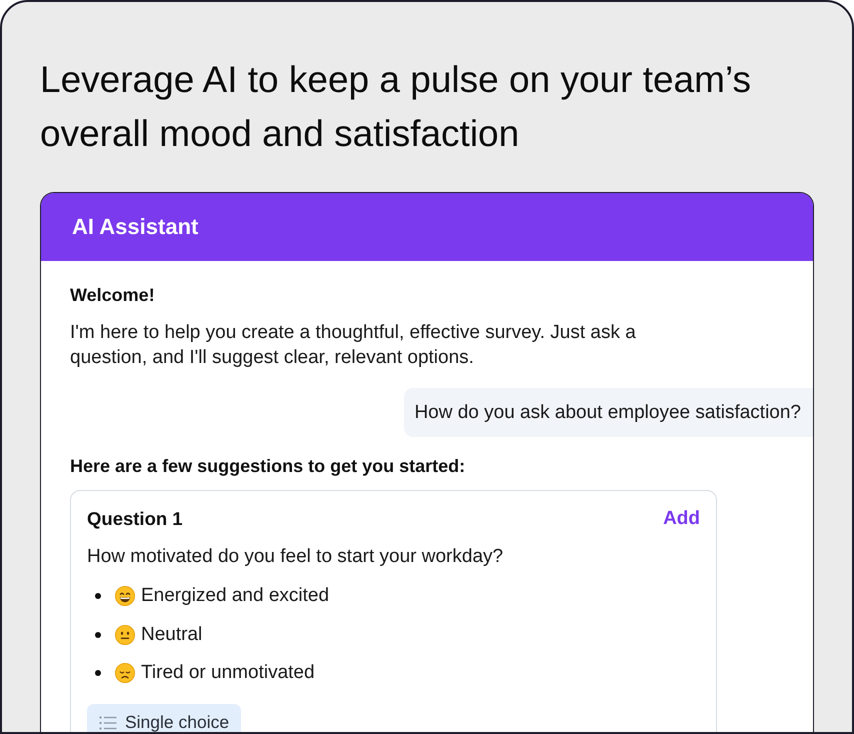 This screenshot has width=854, height=734. What do you see at coordinates (135, 519) in the screenshot?
I see `question-label: Question 1` at bounding box center [135, 519].